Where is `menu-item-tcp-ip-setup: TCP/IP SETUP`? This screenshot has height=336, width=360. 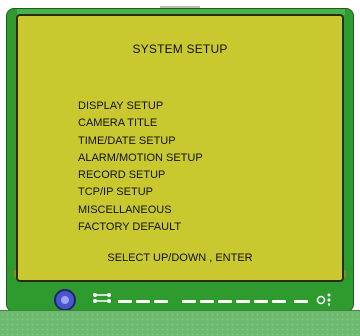
menu-item-tcp-ip-setup: TCP/IP SETUP is located at coordinates (140, 192).